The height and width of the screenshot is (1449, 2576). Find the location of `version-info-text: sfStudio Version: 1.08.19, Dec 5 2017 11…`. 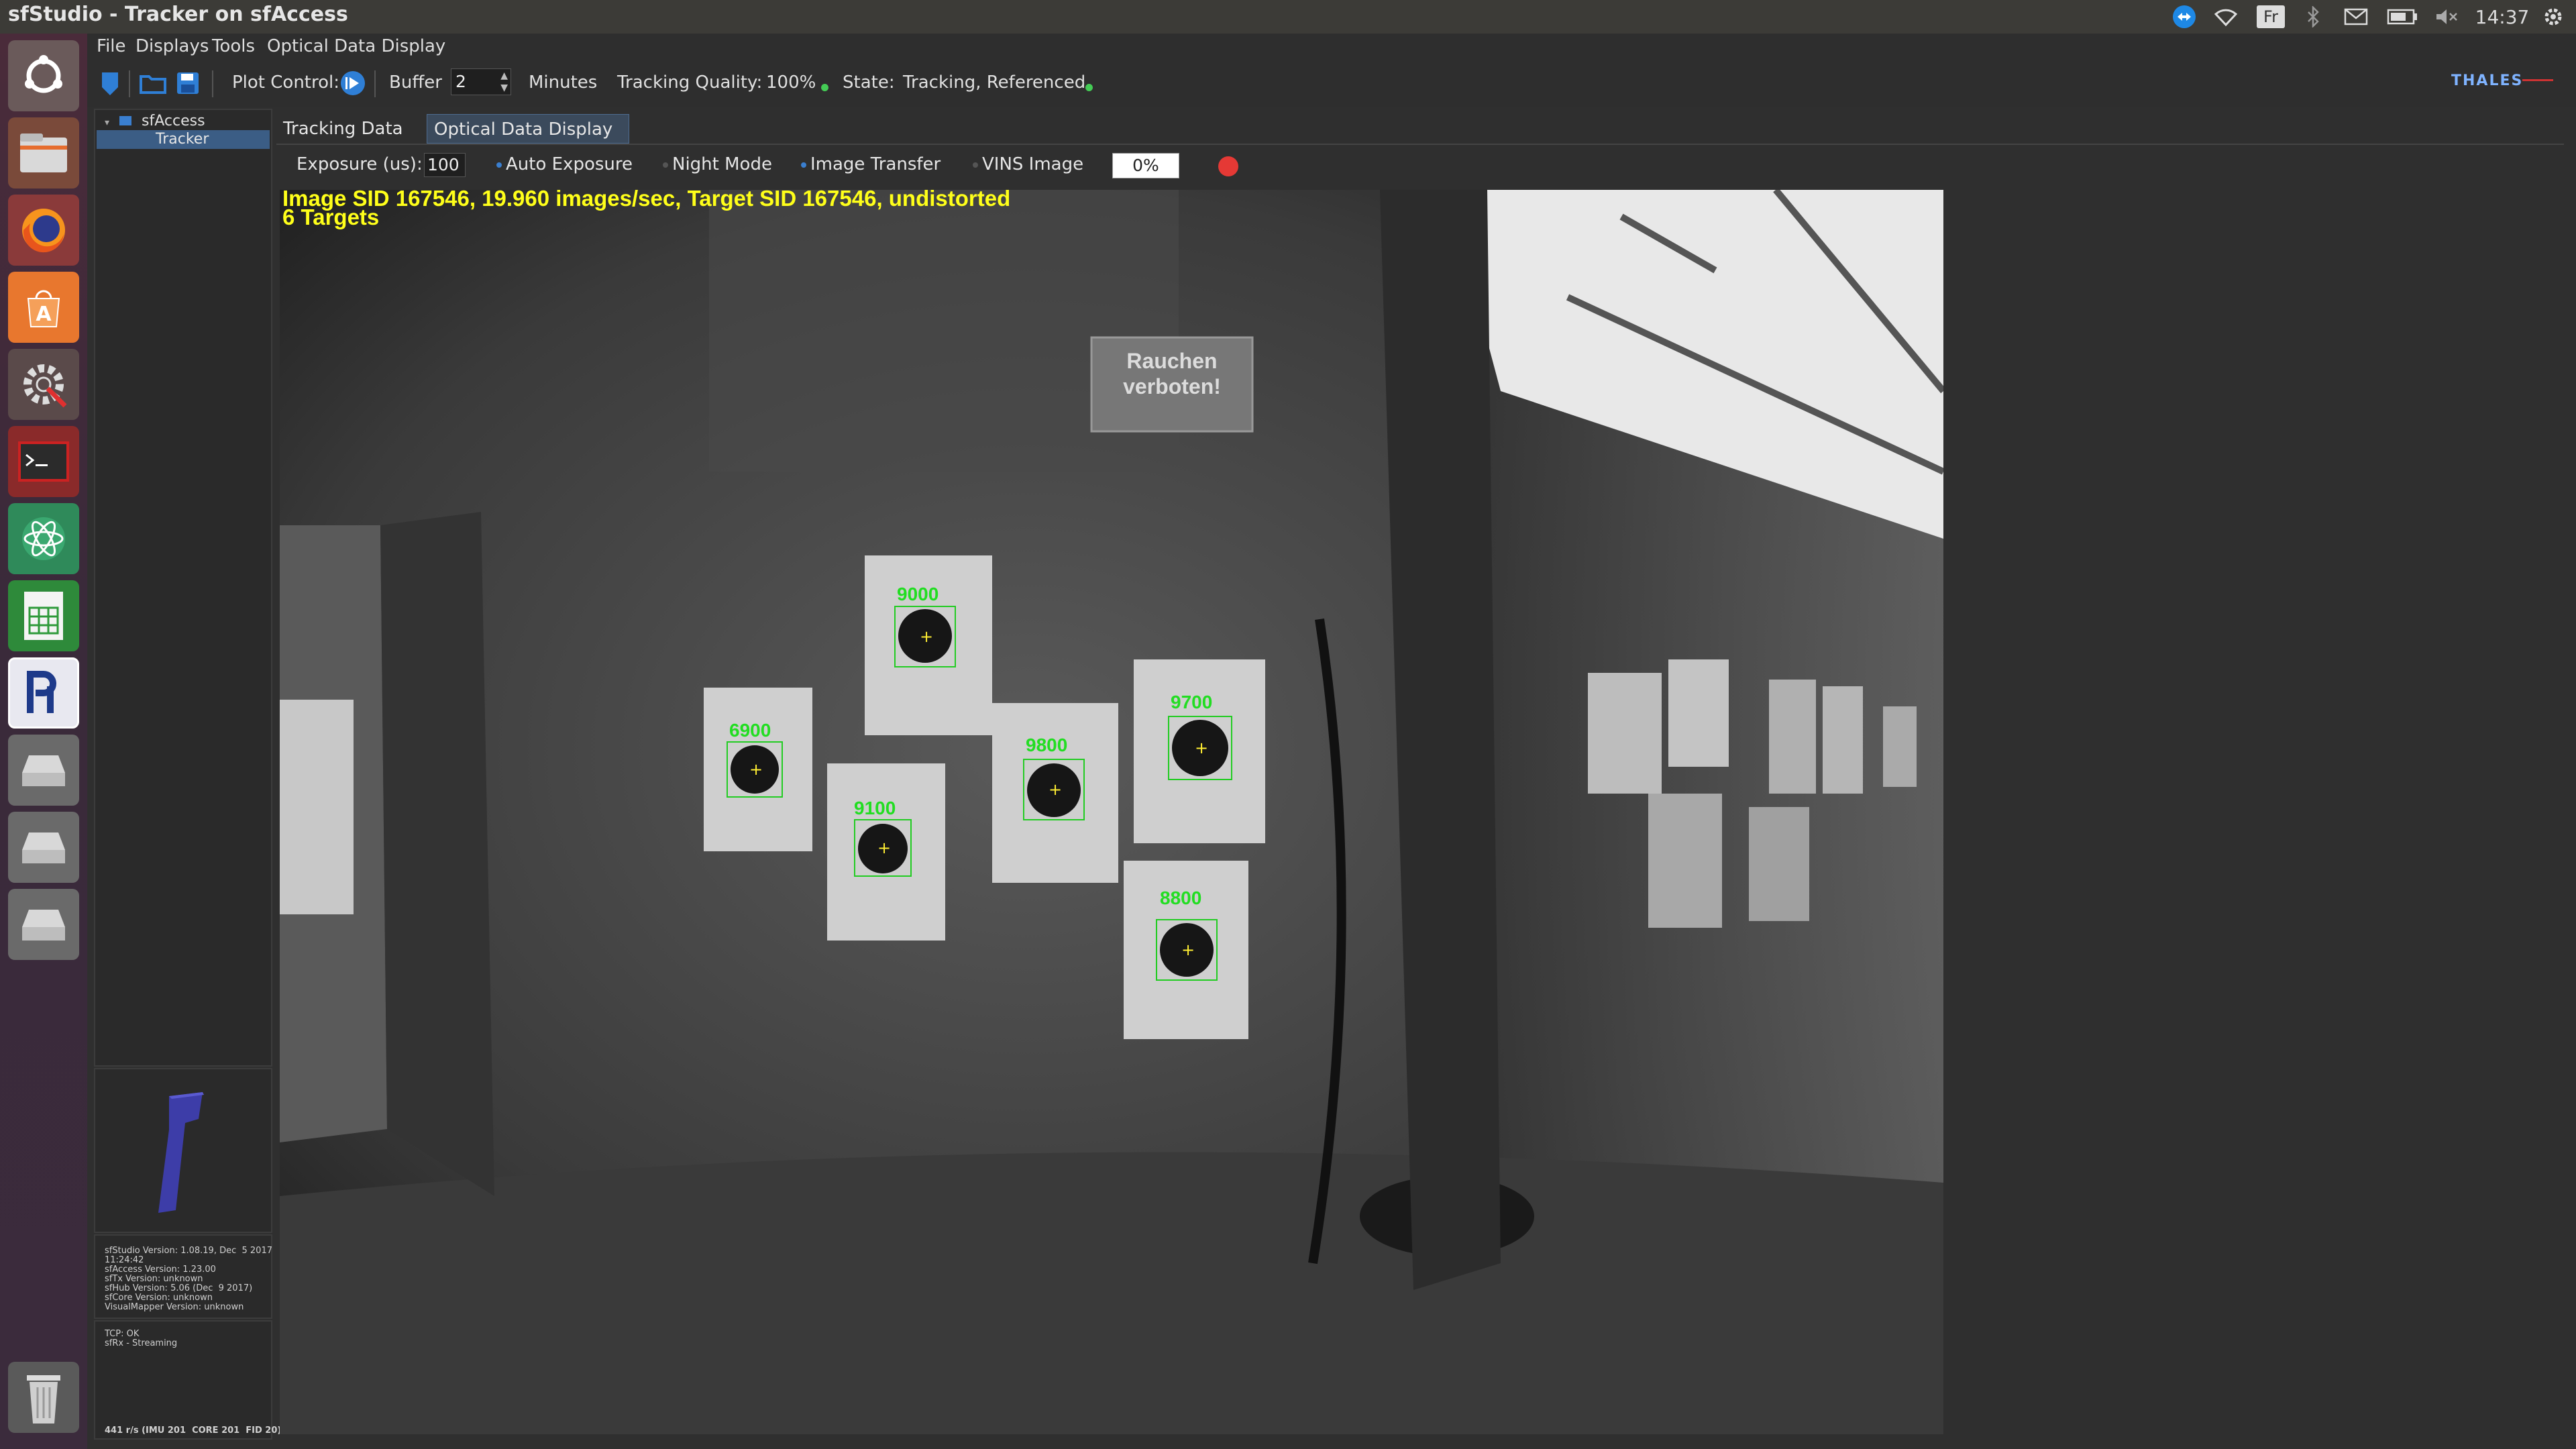

version-info-text: sfStudio Version: 1.08.19, Dec 5 2017 11… is located at coordinates (188, 1279).